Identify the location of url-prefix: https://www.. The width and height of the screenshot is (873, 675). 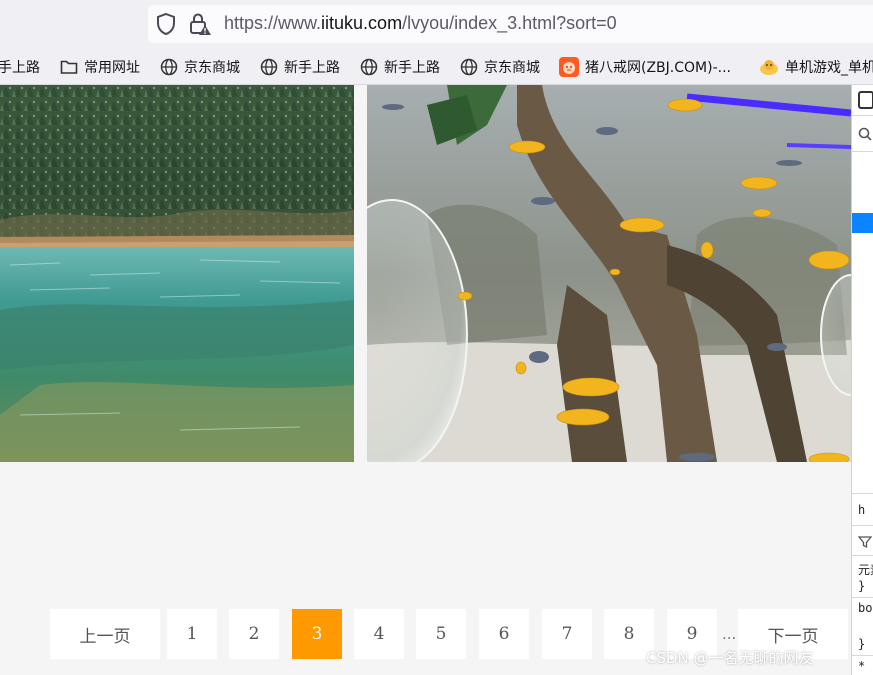
(273, 23).